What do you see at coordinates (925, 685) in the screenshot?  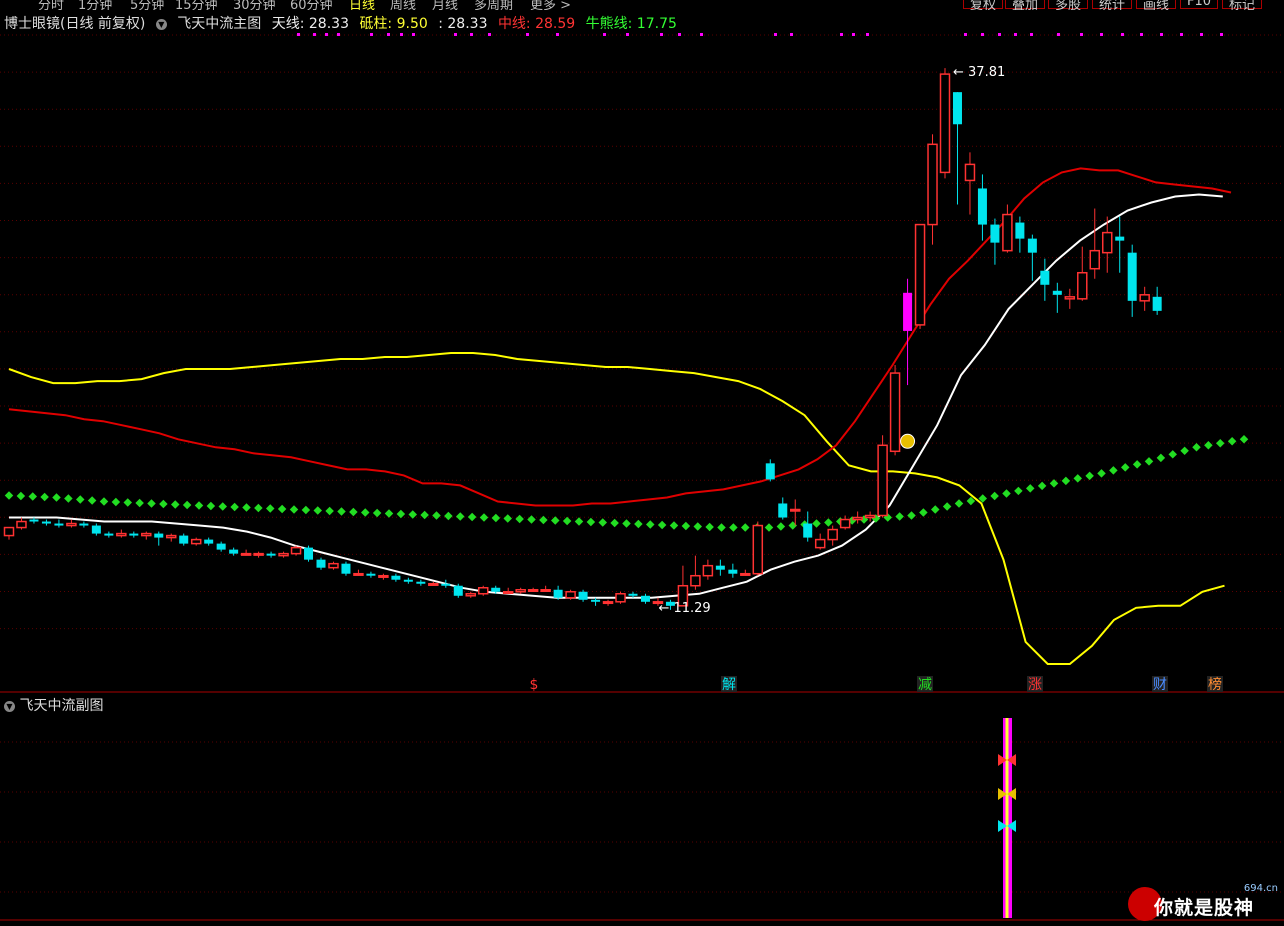 I see `event-marker: 减` at bounding box center [925, 685].